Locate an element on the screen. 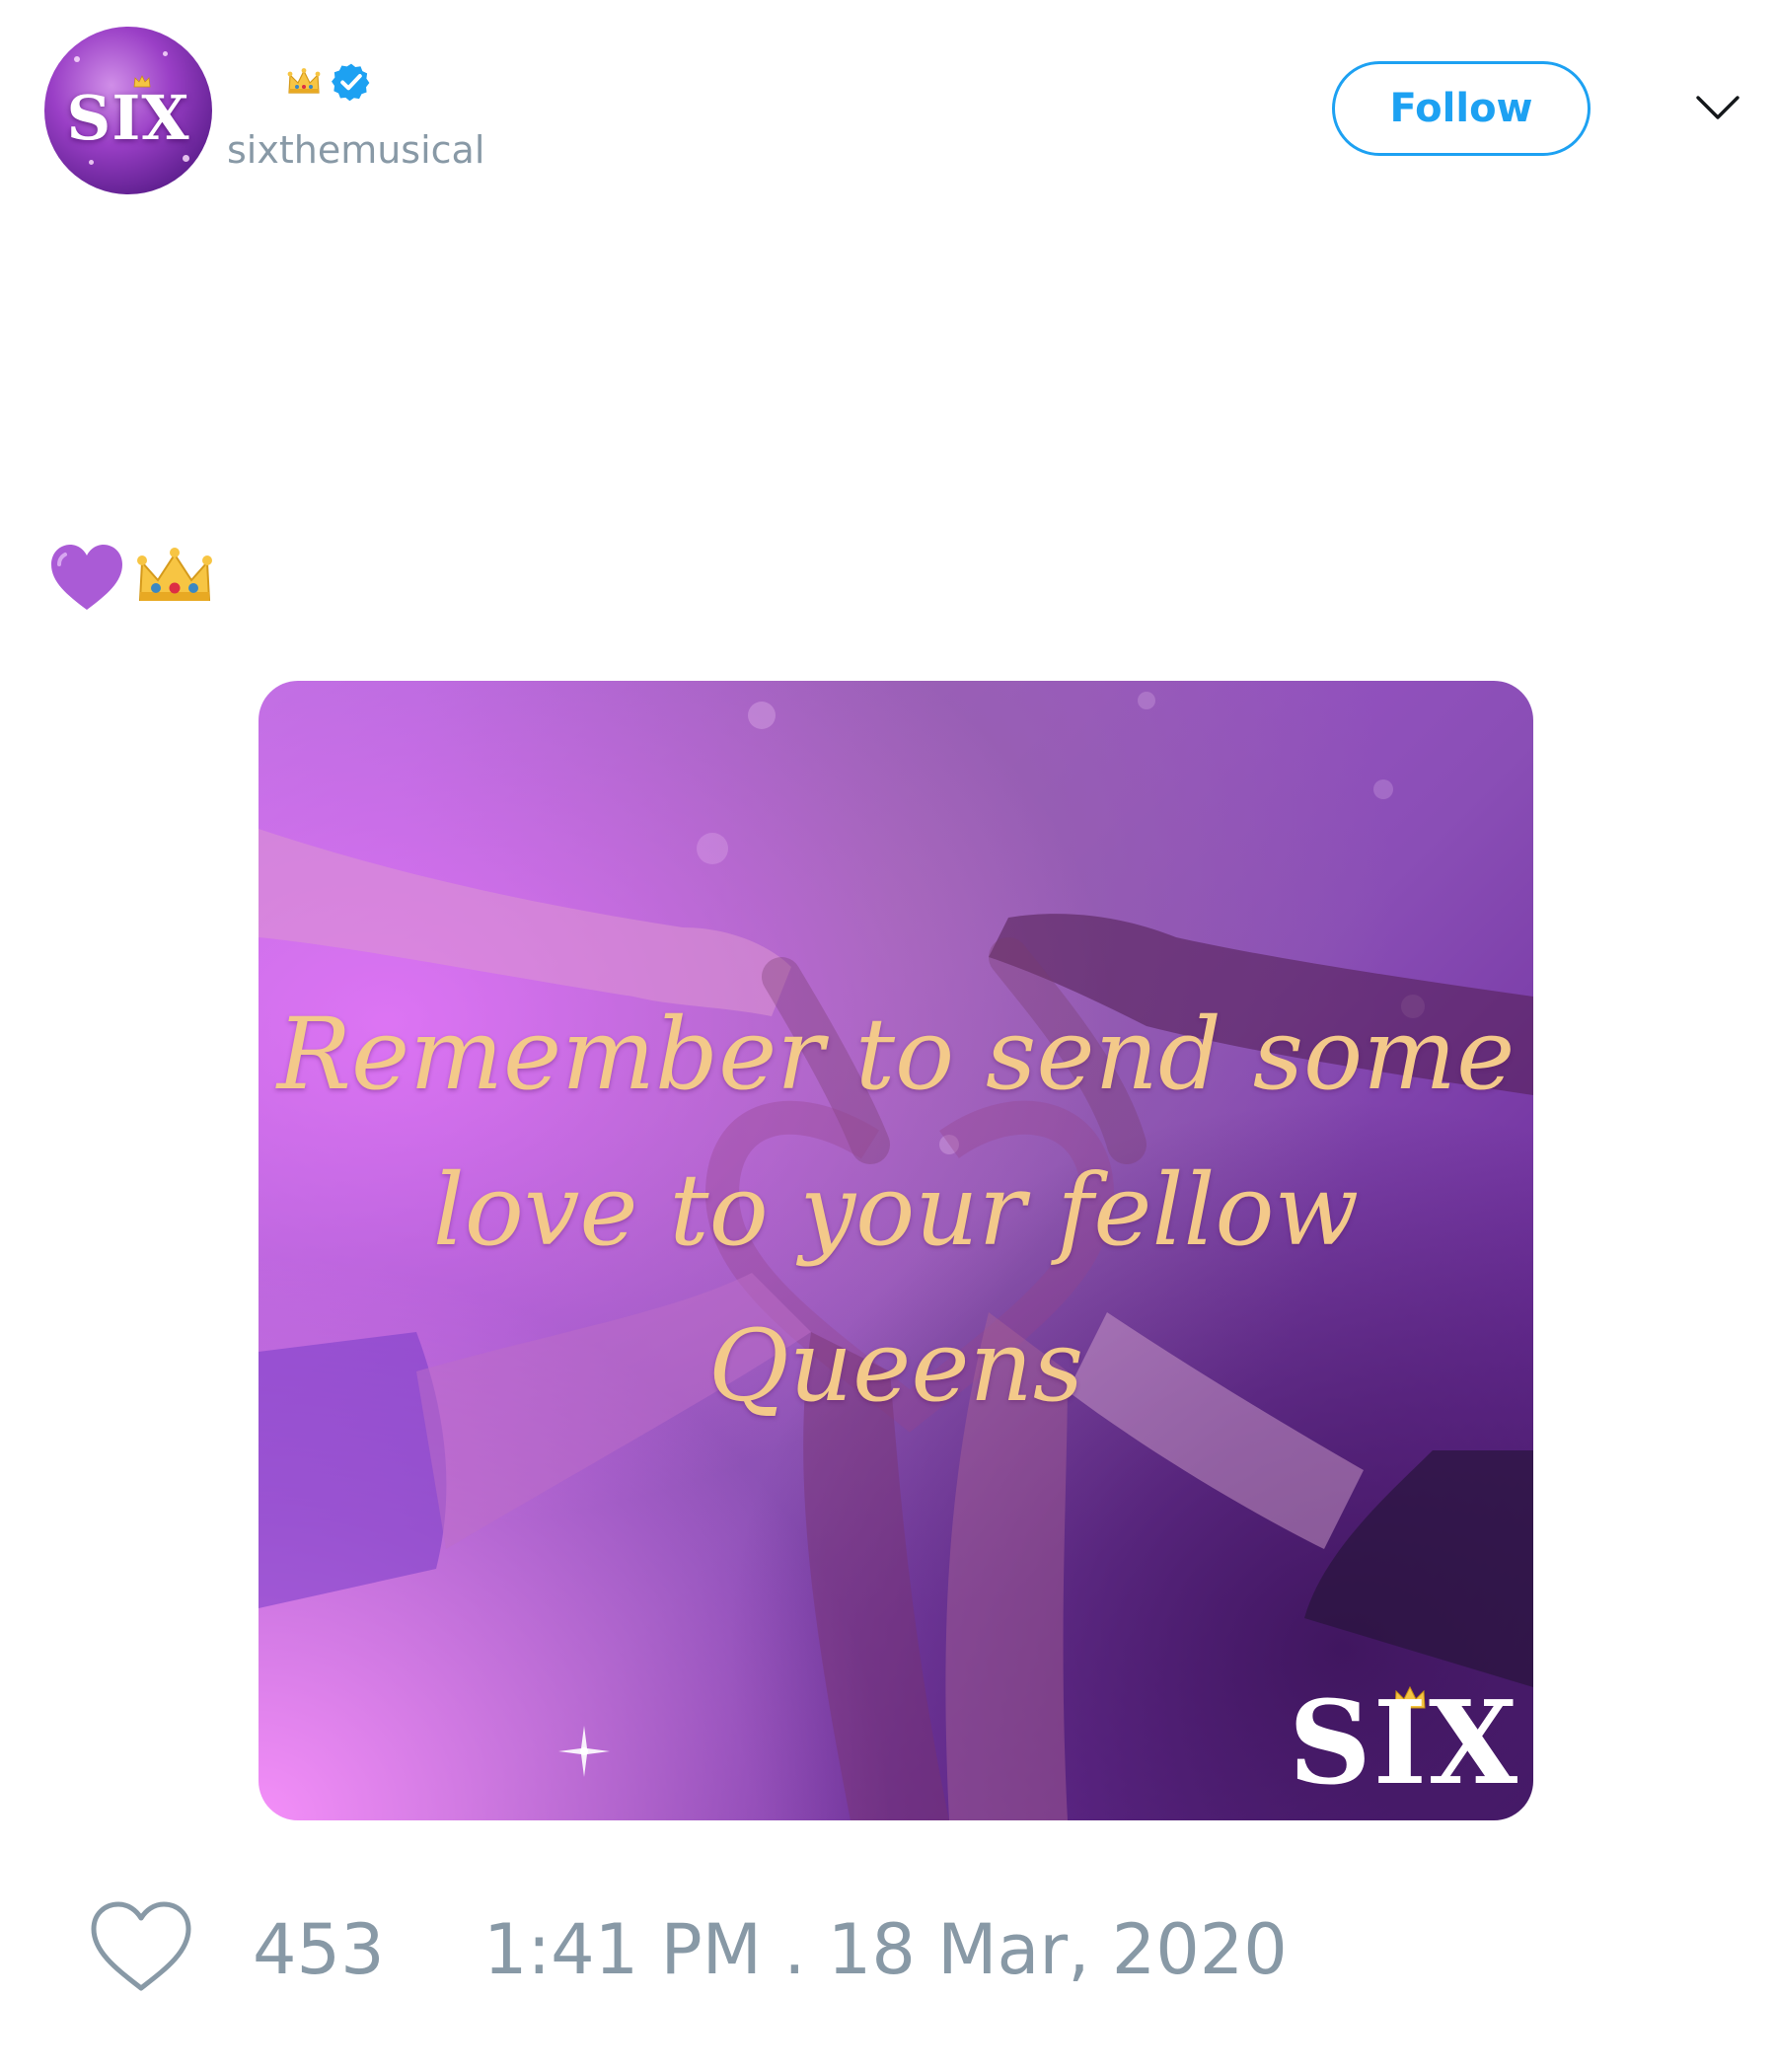 Image resolution: width=1776 pixels, height=2072 pixels. media-logo-text: SIX is located at coordinates (1403, 1744).